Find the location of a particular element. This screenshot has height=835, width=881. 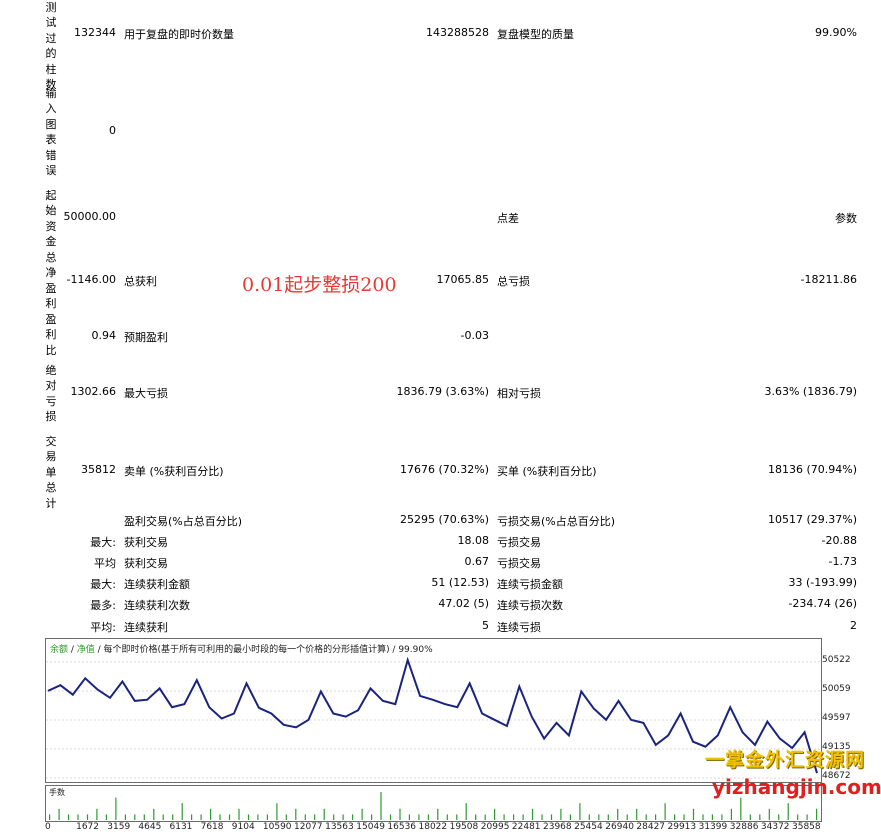

max-drawdown-label: 最大亏损 is located at coordinates (146, 393).